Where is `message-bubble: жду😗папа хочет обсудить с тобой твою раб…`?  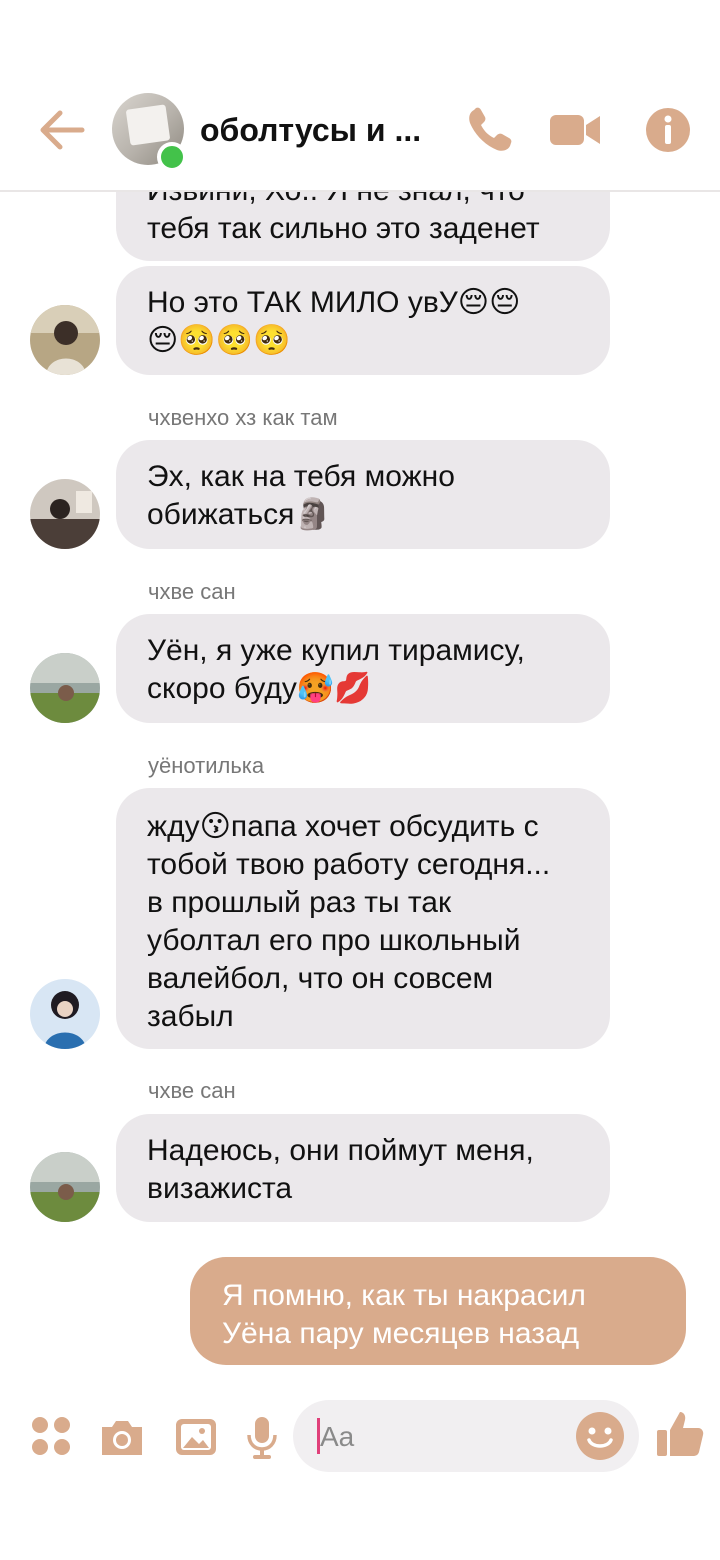 message-bubble: жду😗папа хочет обсудить с тобой твою раб… is located at coordinates (363, 918).